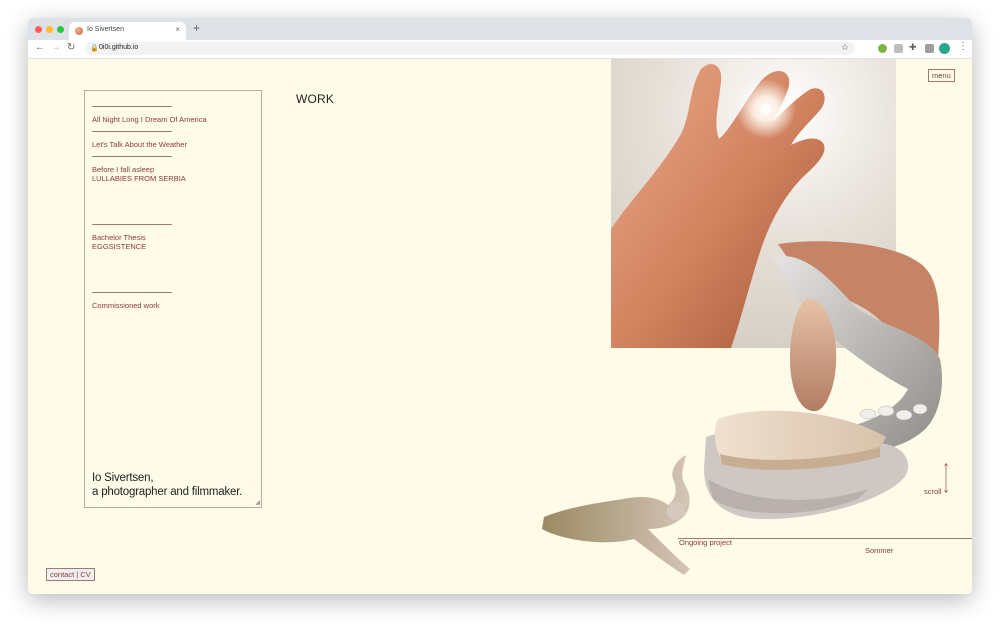  Describe the element at coordinates (196, 28) in the screenshot. I see `new-tab-button: +` at that location.